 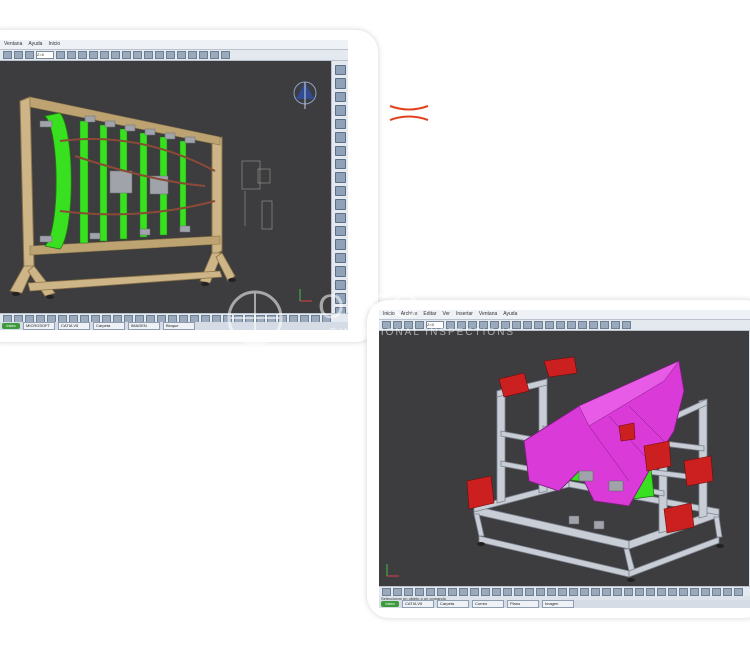 I want to click on taskbar-item: Bloque, so click(x=179, y=326).